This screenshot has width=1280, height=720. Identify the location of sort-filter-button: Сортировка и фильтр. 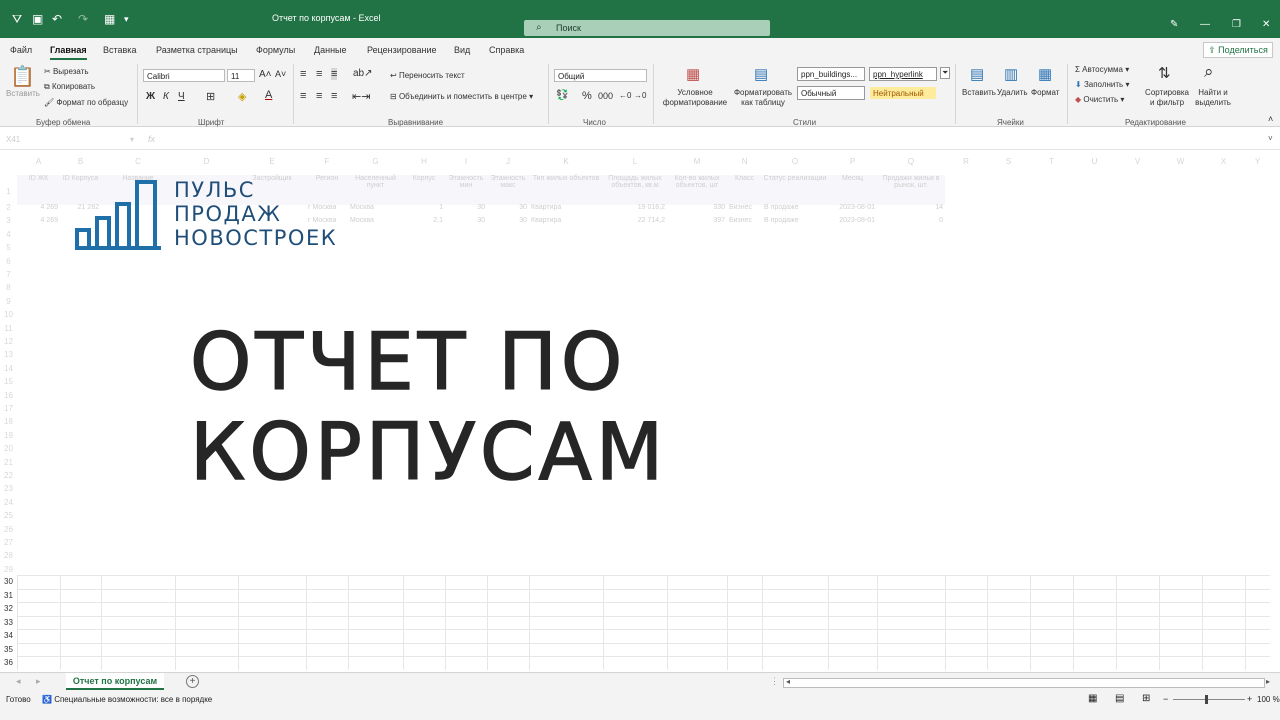
(1167, 98).